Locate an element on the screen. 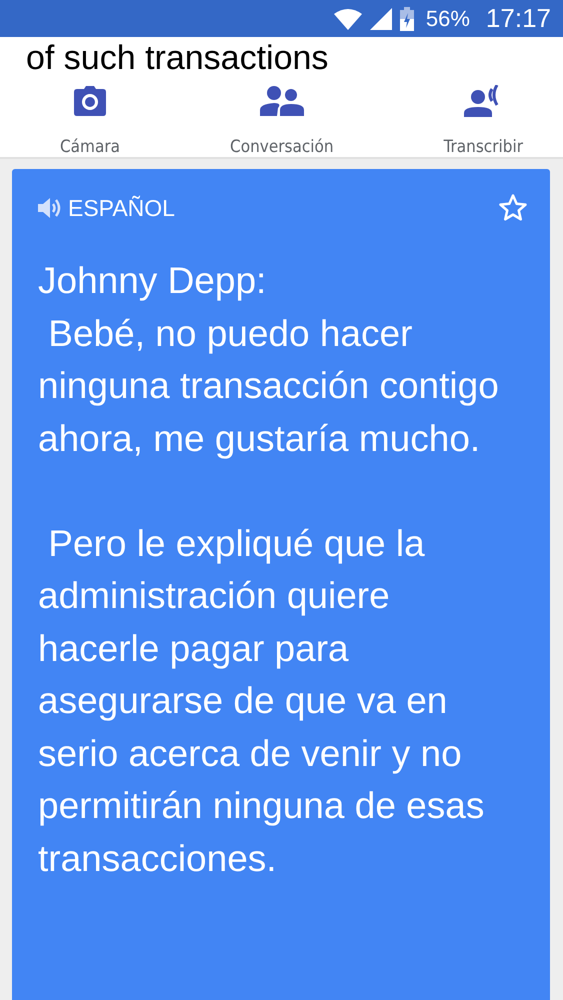  star-icon is located at coordinates (513, 208).